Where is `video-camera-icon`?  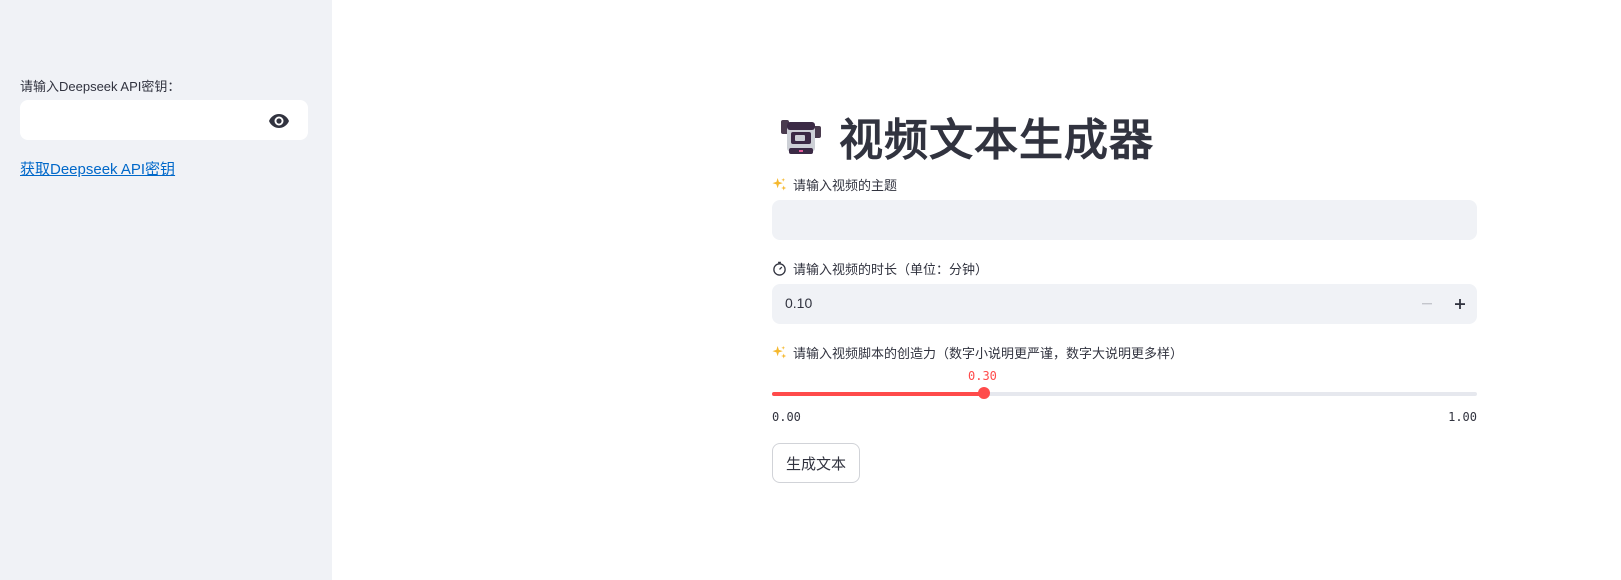
video-camera-icon is located at coordinates (801, 137).